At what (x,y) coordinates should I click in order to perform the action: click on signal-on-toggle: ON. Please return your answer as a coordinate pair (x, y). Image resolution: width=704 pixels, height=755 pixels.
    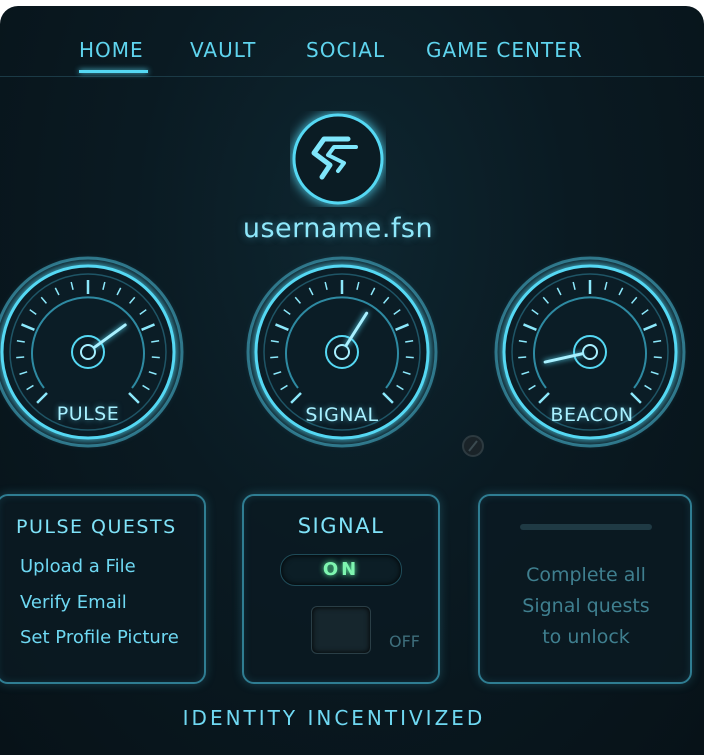
    Looking at the image, I should click on (341, 570).